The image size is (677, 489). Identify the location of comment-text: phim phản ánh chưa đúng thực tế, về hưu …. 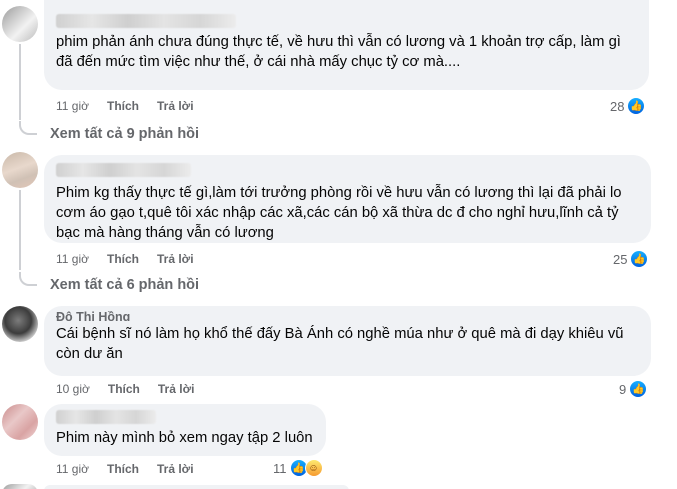
(338, 52).